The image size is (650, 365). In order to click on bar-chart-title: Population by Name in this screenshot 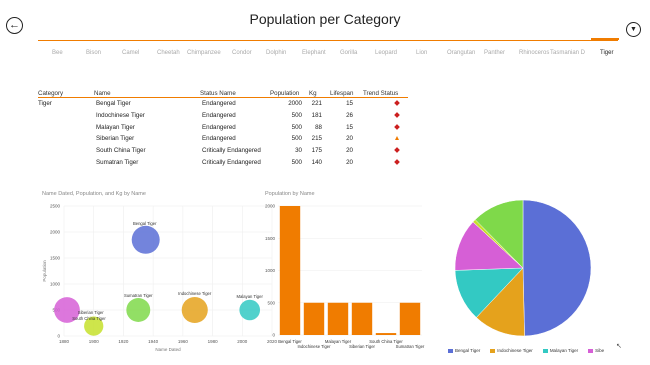, I will do `click(290, 194)`.